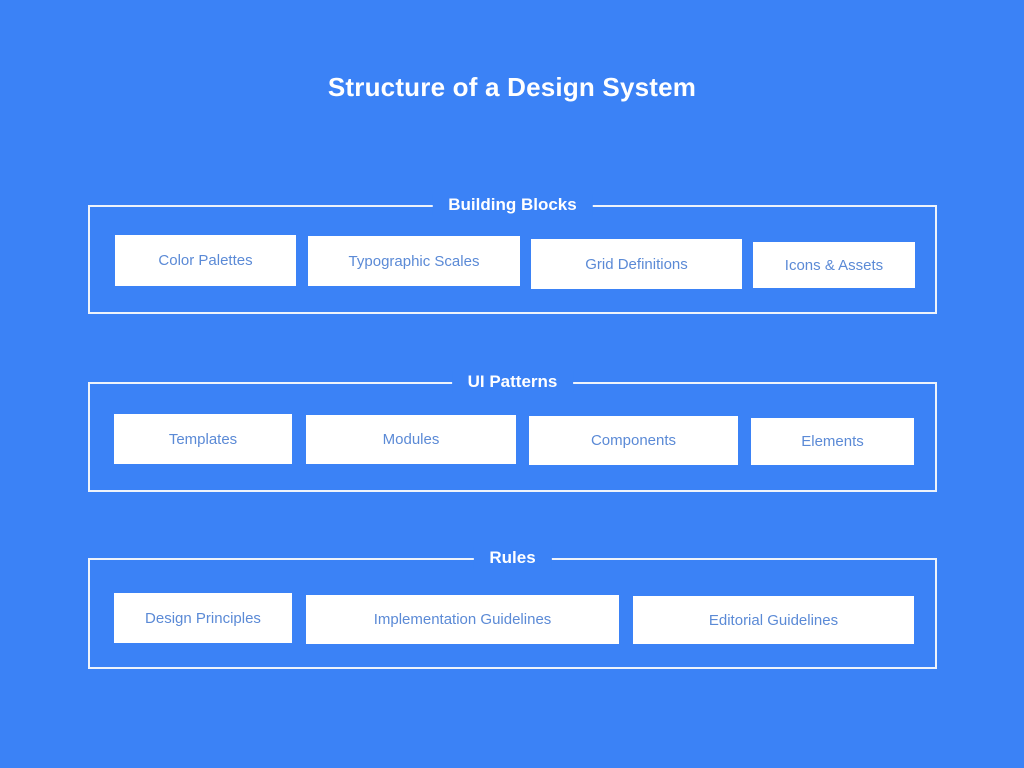 The height and width of the screenshot is (768, 1024). I want to click on card-elements: Elements, so click(832, 441).